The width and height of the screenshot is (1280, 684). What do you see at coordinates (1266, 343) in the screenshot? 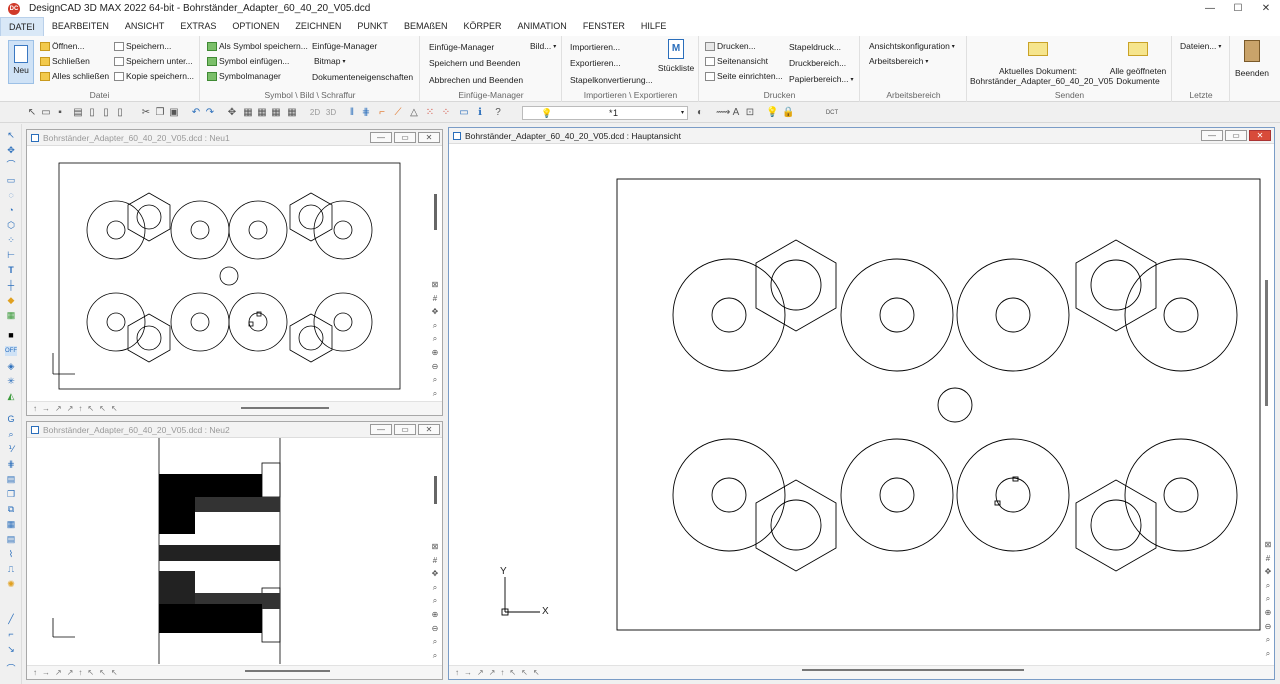
I see `haupt-vertical-scrollbar` at bounding box center [1266, 343].